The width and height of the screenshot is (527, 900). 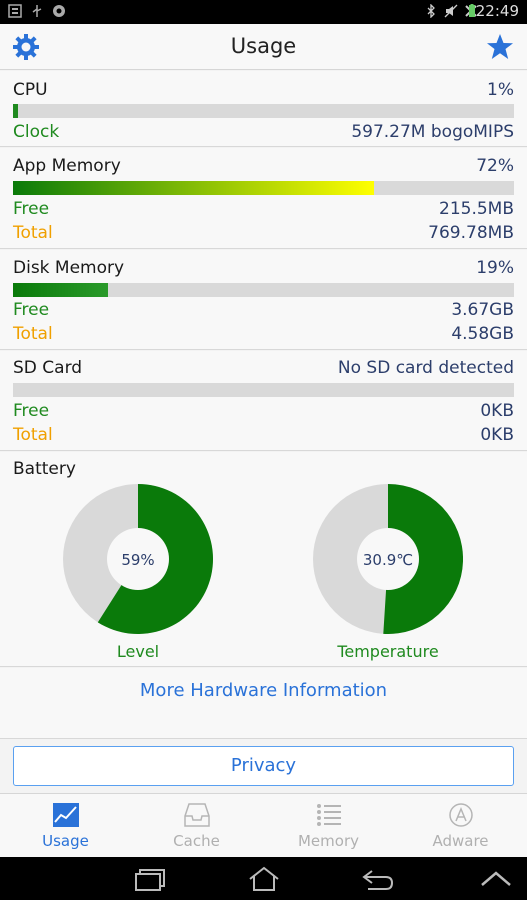 What do you see at coordinates (30, 90) in the screenshot?
I see `cpu-label: CPU` at bounding box center [30, 90].